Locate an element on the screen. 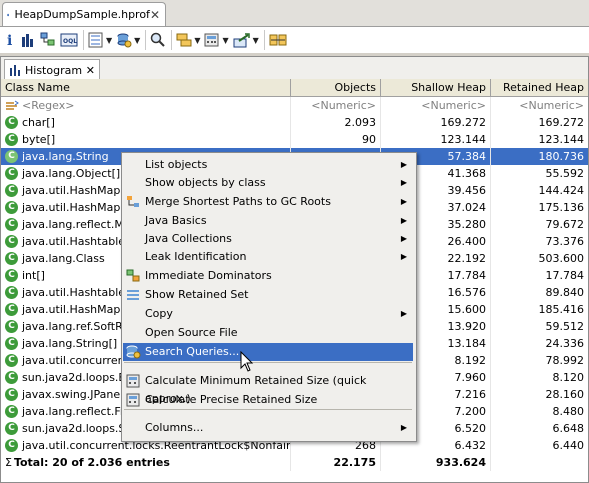 This screenshot has height=483, width=589. retained-heap-cell-text: 89.840 is located at coordinates (565, 292).